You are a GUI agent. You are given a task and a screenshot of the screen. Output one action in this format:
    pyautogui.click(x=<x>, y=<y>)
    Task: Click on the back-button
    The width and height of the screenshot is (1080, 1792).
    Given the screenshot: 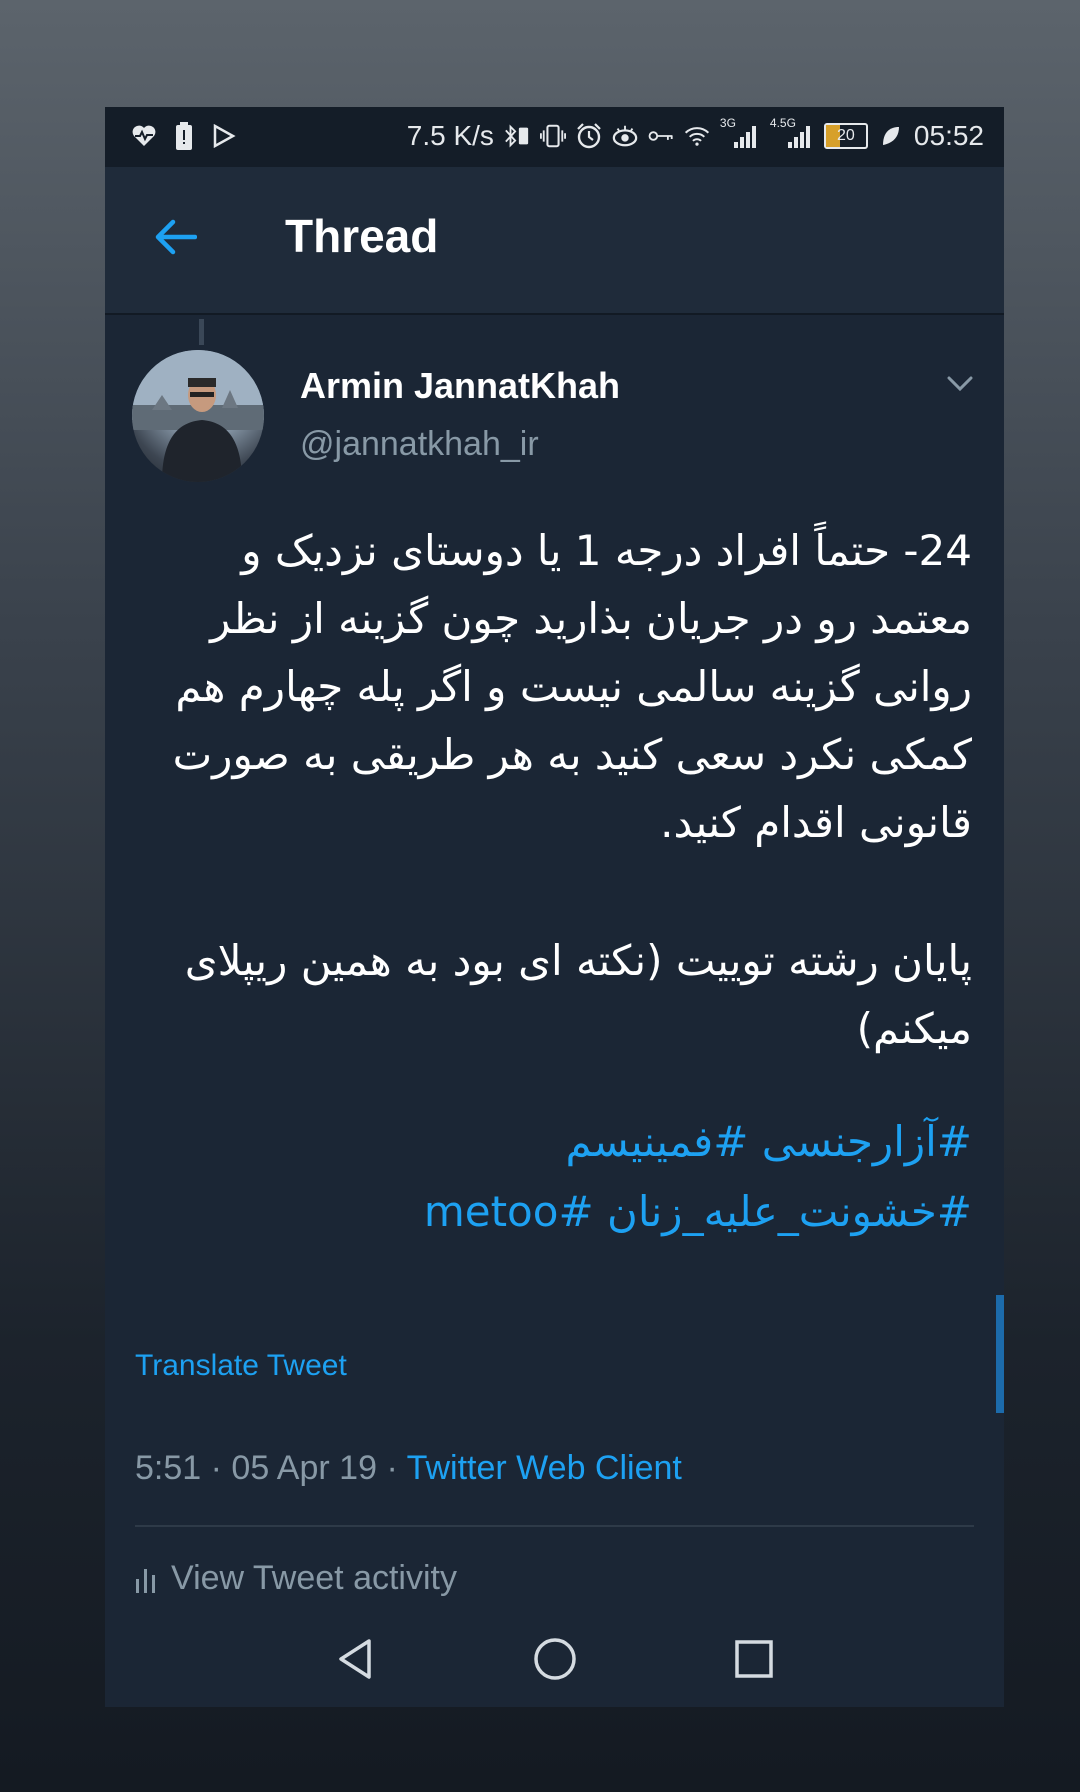 What is the action you would take?
    pyautogui.click(x=175, y=237)
    